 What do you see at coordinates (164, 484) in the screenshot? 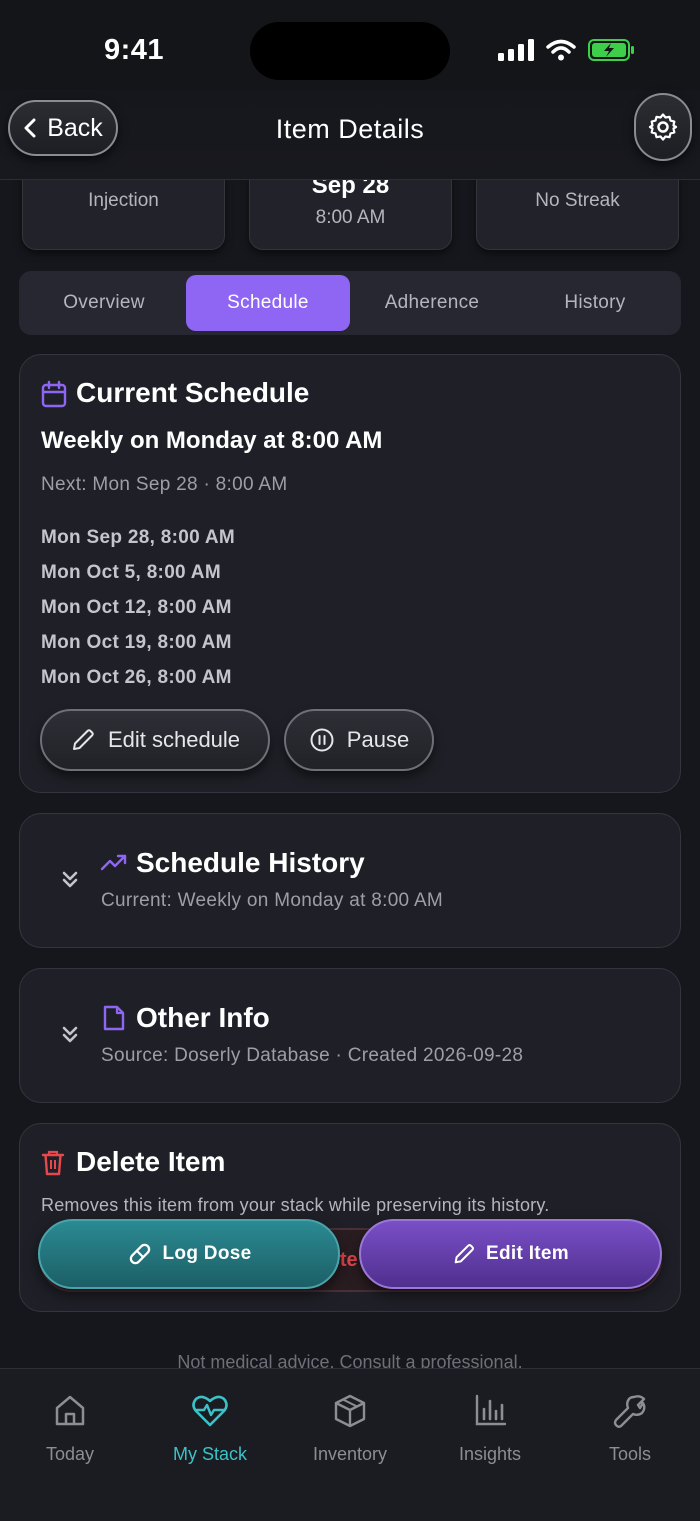
I see `next-dose-text: Next: Mon Sep 28 · 8:00 AM` at bounding box center [164, 484].